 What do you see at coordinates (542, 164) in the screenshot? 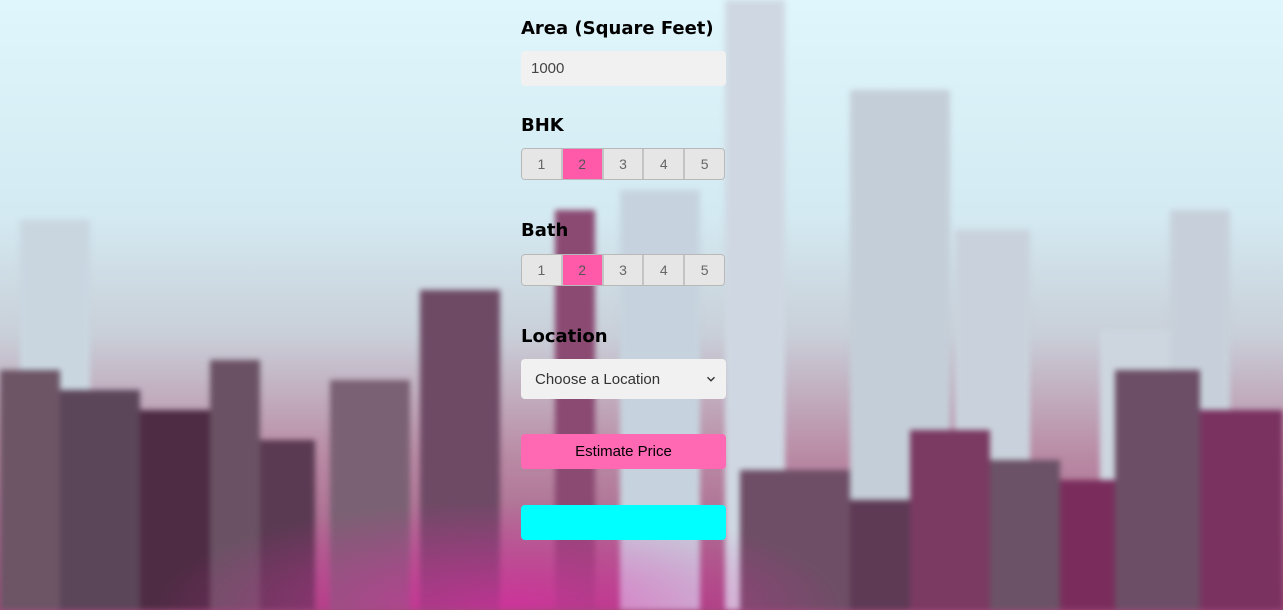
I see `bhk-option-1: 1` at bounding box center [542, 164].